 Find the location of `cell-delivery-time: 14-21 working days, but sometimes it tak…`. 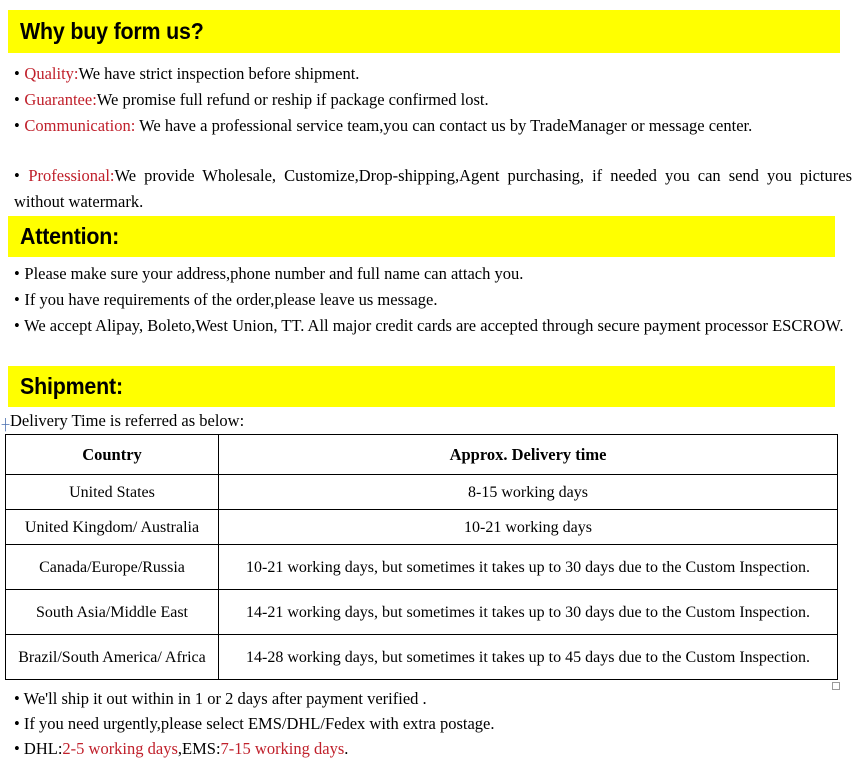

cell-delivery-time: 14-21 working days, but sometimes it tak… is located at coordinates (528, 612).